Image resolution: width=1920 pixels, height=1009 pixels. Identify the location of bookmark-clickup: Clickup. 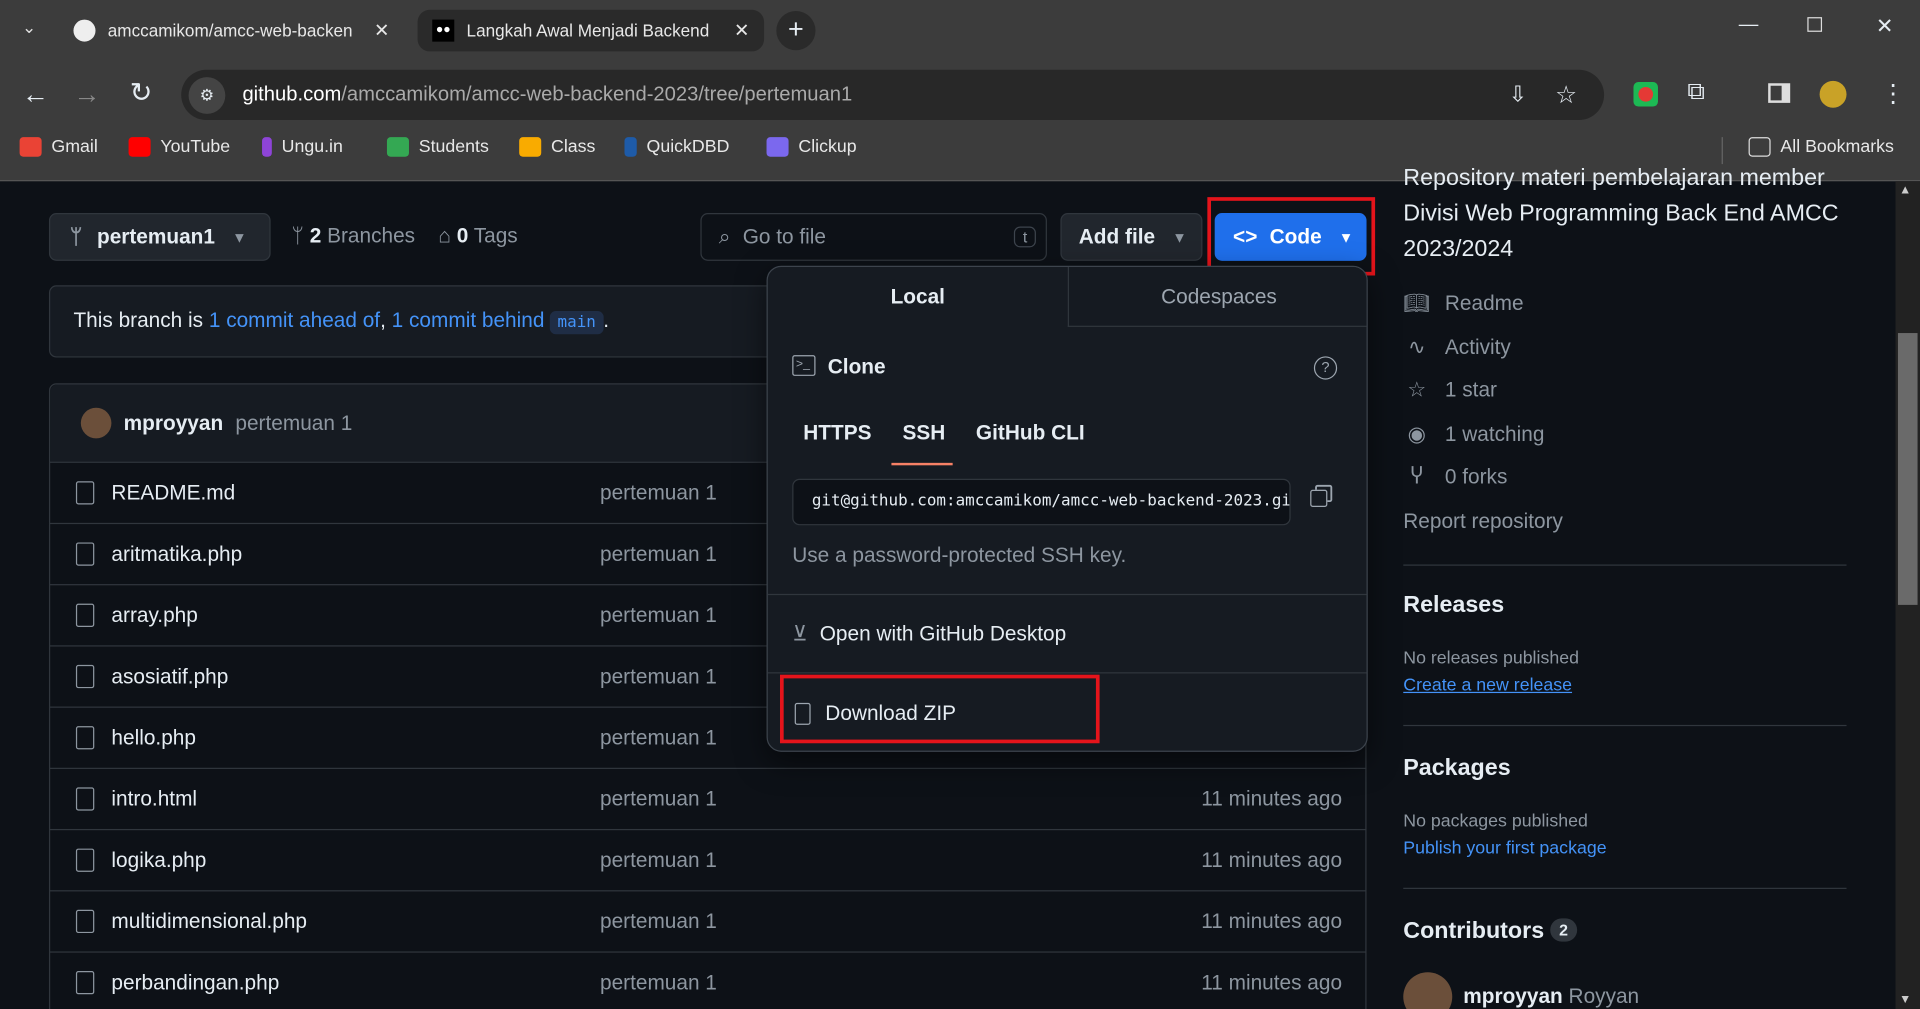
(811, 147).